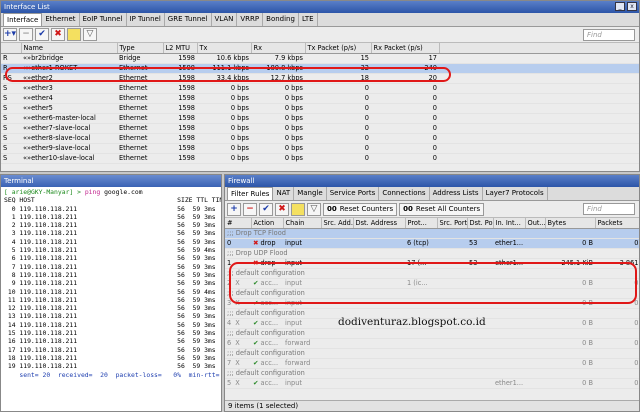  I want to click on fw-disable-button: ✖, so click(282, 209).